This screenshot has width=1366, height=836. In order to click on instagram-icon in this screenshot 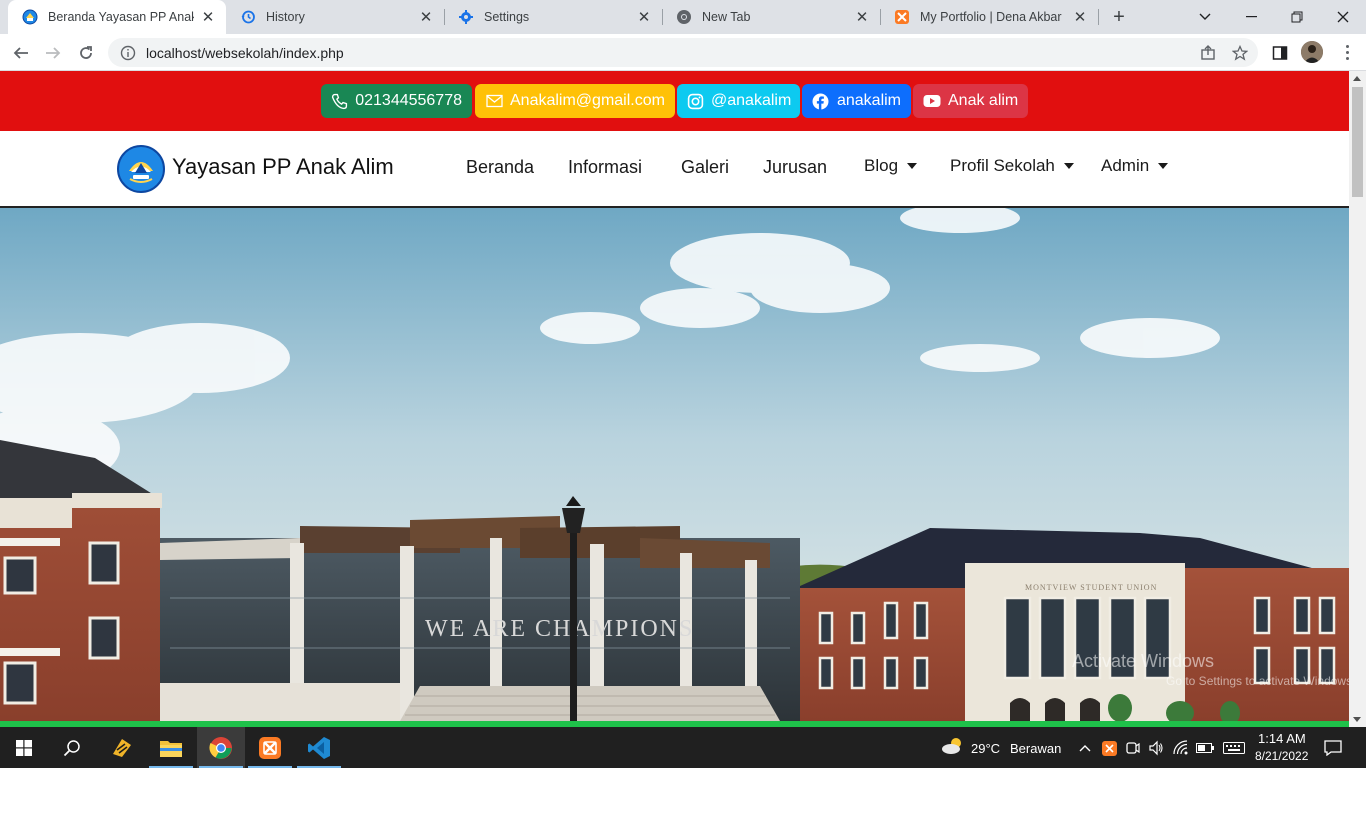, I will do `click(695, 101)`.